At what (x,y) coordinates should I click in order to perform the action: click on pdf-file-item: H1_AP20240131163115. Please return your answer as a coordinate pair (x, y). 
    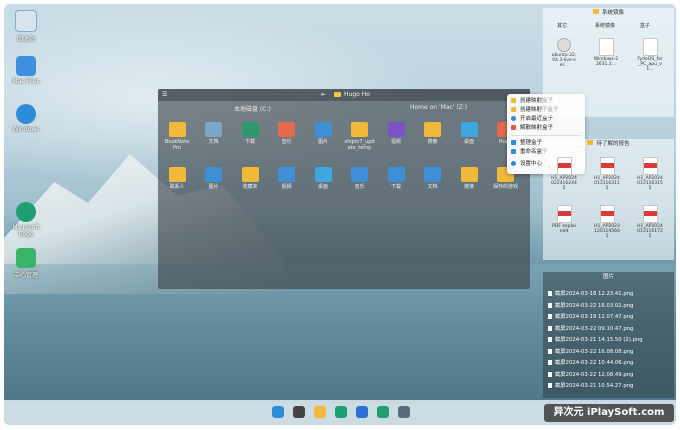
    Looking at the image, I should click on (607, 174).